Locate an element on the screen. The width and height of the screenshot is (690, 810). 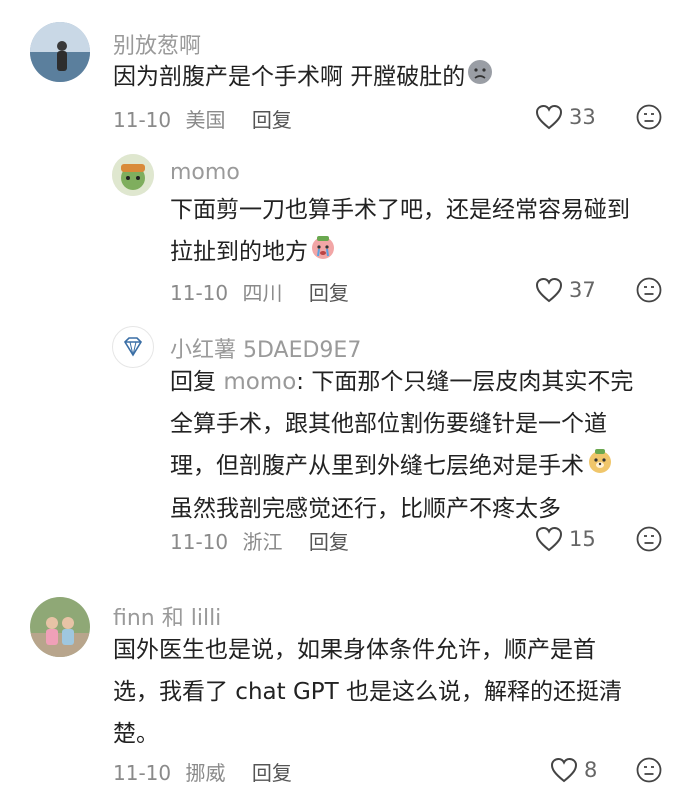
comment-location: 美国 is located at coordinates (205, 120).